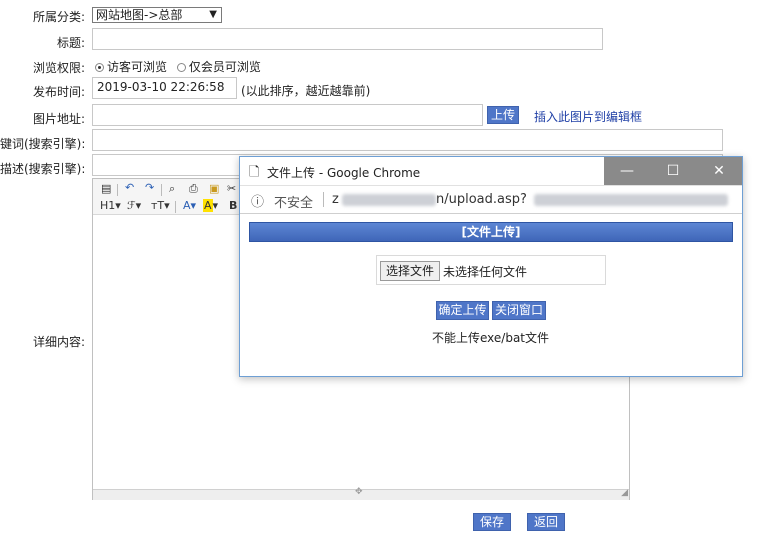  I want to click on category-value: 网站地图->总部, so click(139, 15).